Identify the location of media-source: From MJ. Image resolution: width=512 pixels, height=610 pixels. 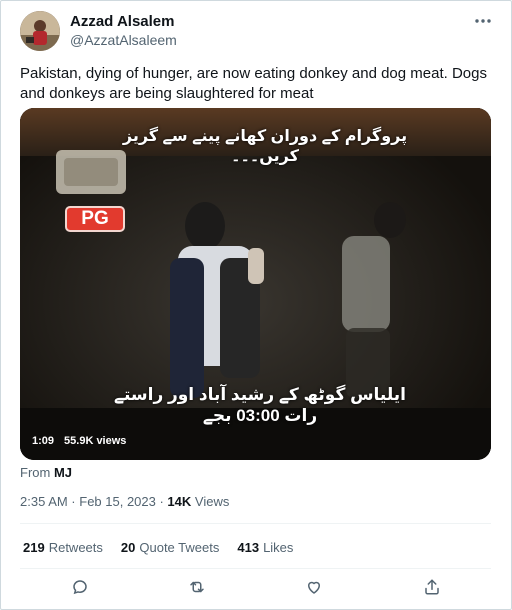
(46, 472).